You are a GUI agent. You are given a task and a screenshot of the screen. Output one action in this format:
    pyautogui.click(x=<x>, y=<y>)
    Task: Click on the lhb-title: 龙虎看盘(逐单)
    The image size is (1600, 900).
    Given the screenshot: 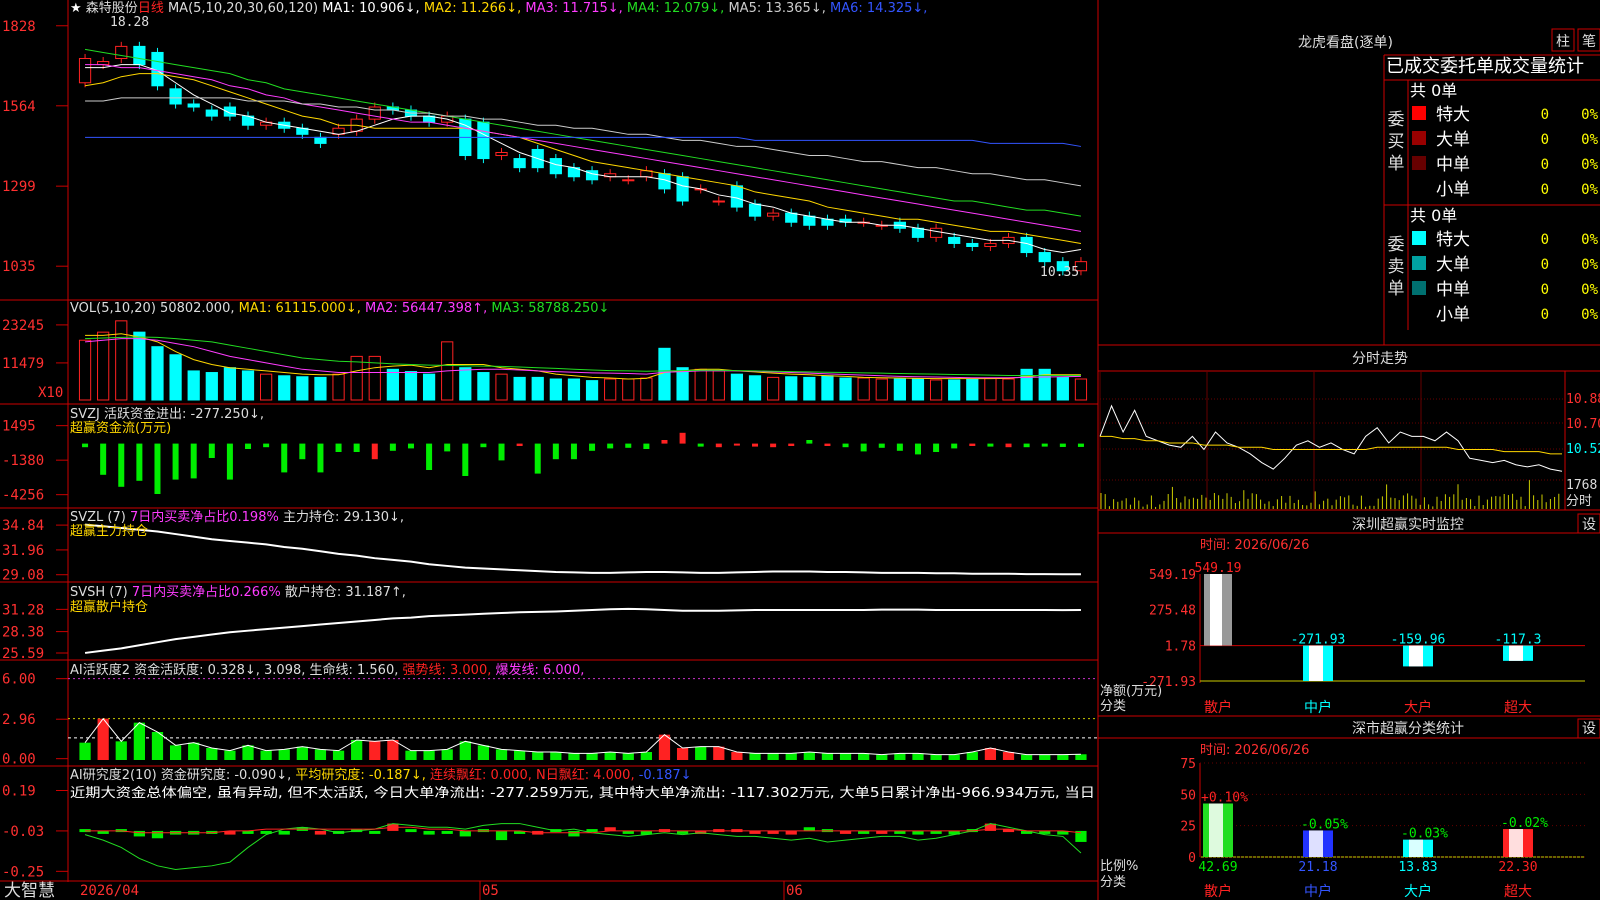 What is the action you would take?
    pyautogui.click(x=1345, y=42)
    